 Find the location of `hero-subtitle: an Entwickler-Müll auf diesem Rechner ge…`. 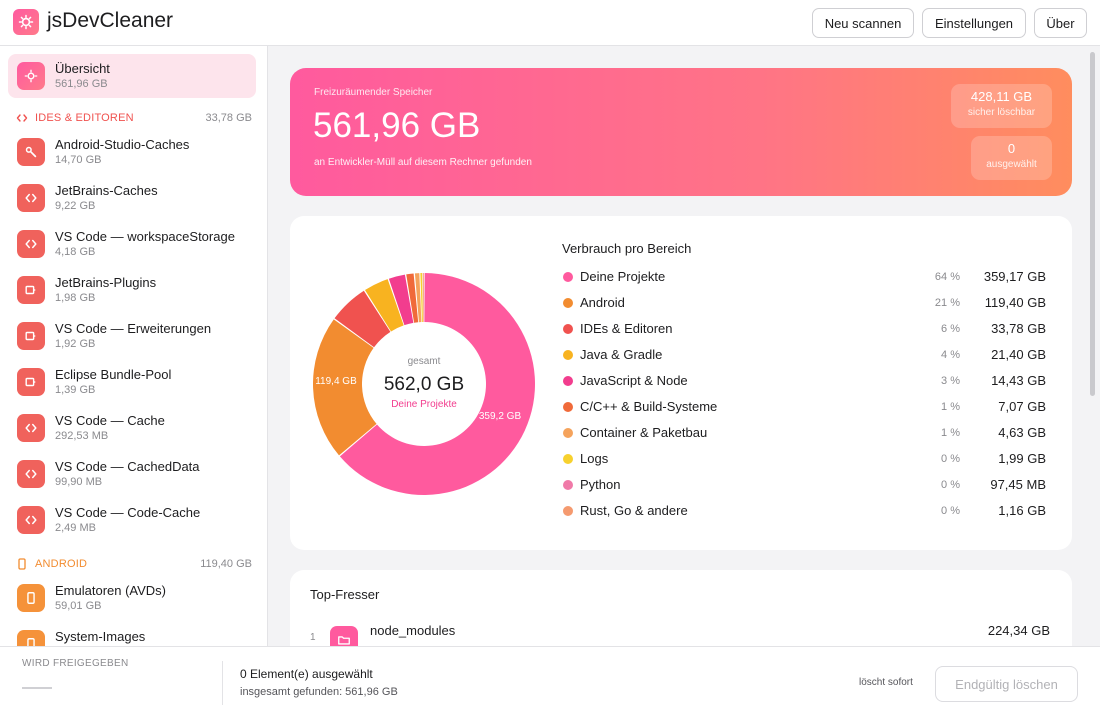

hero-subtitle: an Entwickler-Müll auf diesem Rechner ge… is located at coordinates (423, 162).